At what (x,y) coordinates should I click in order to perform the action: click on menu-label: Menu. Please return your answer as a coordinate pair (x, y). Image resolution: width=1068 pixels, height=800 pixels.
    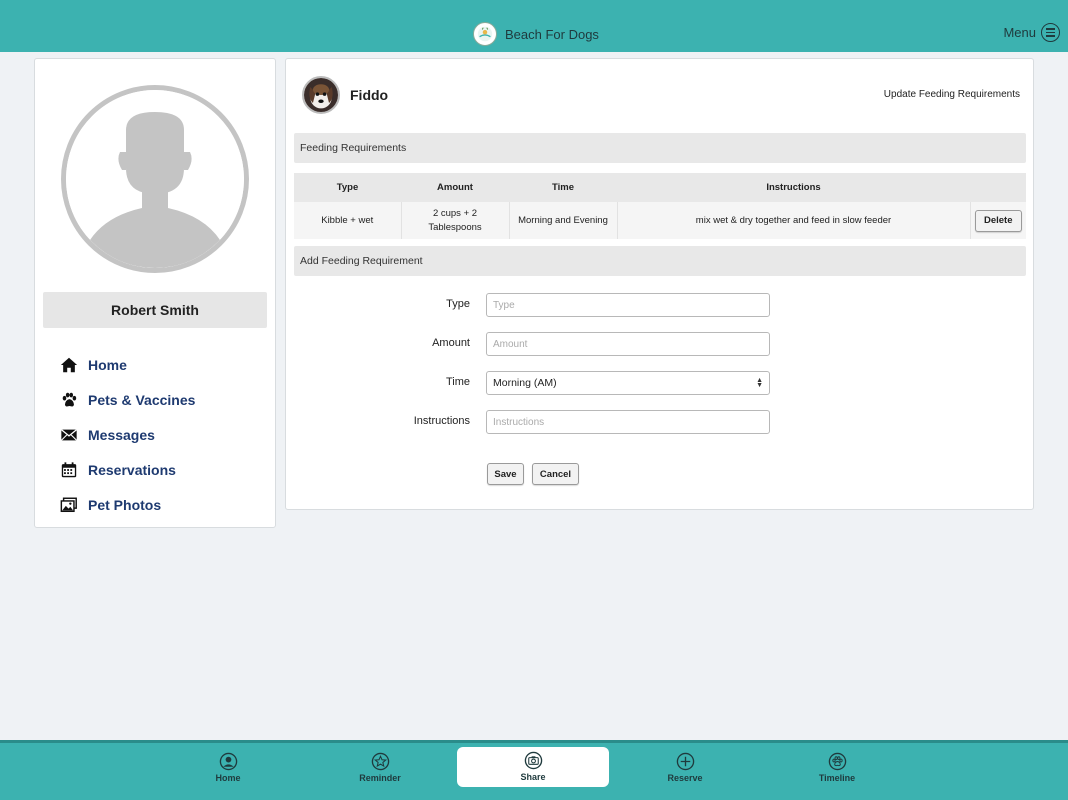
    Looking at the image, I should click on (1019, 32).